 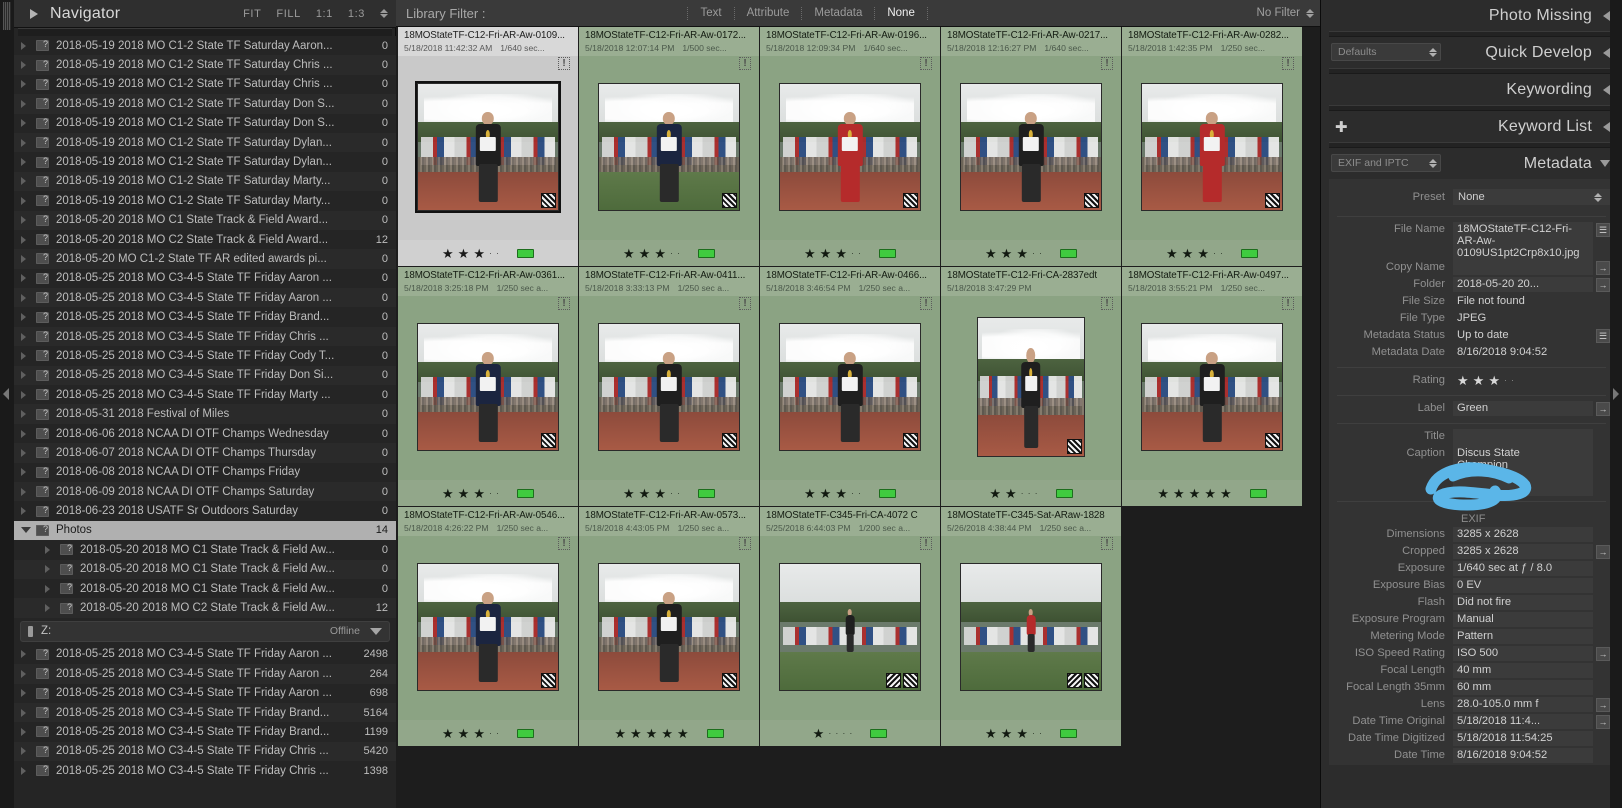 I want to click on plus-icon: ✚, so click(x=1341, y=127).